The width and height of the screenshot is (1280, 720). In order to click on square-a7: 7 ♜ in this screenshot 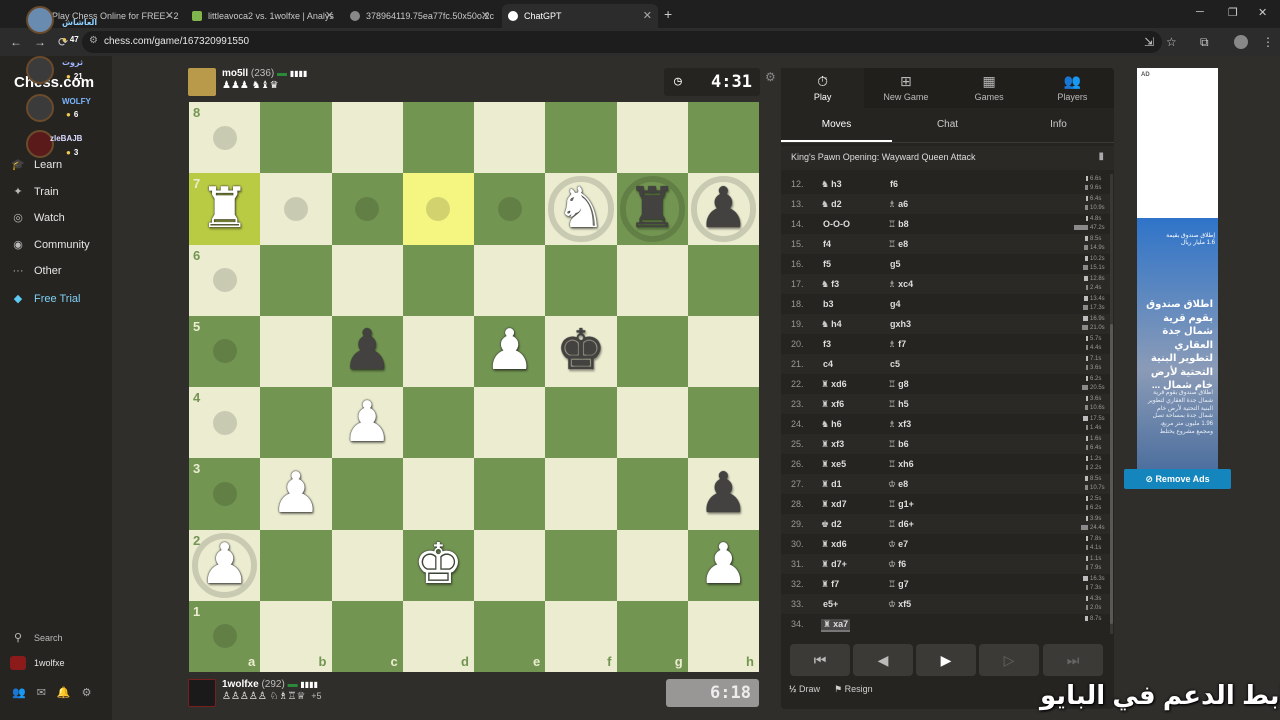, I will do `click(225, 209)`.